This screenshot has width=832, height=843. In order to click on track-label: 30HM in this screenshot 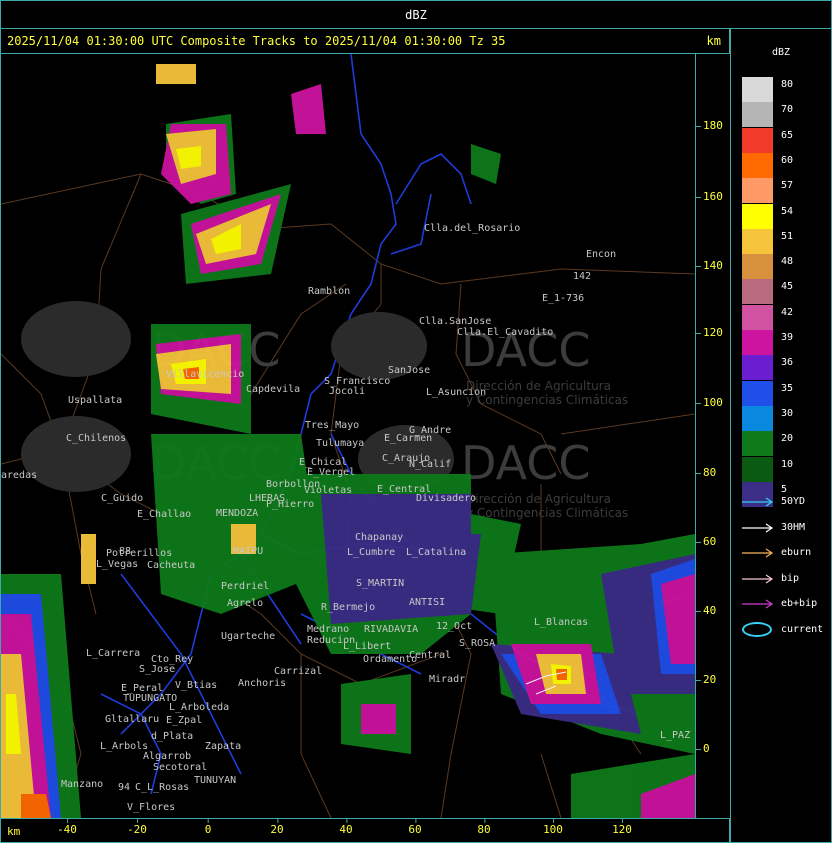, I will do `click(793, 527)`.